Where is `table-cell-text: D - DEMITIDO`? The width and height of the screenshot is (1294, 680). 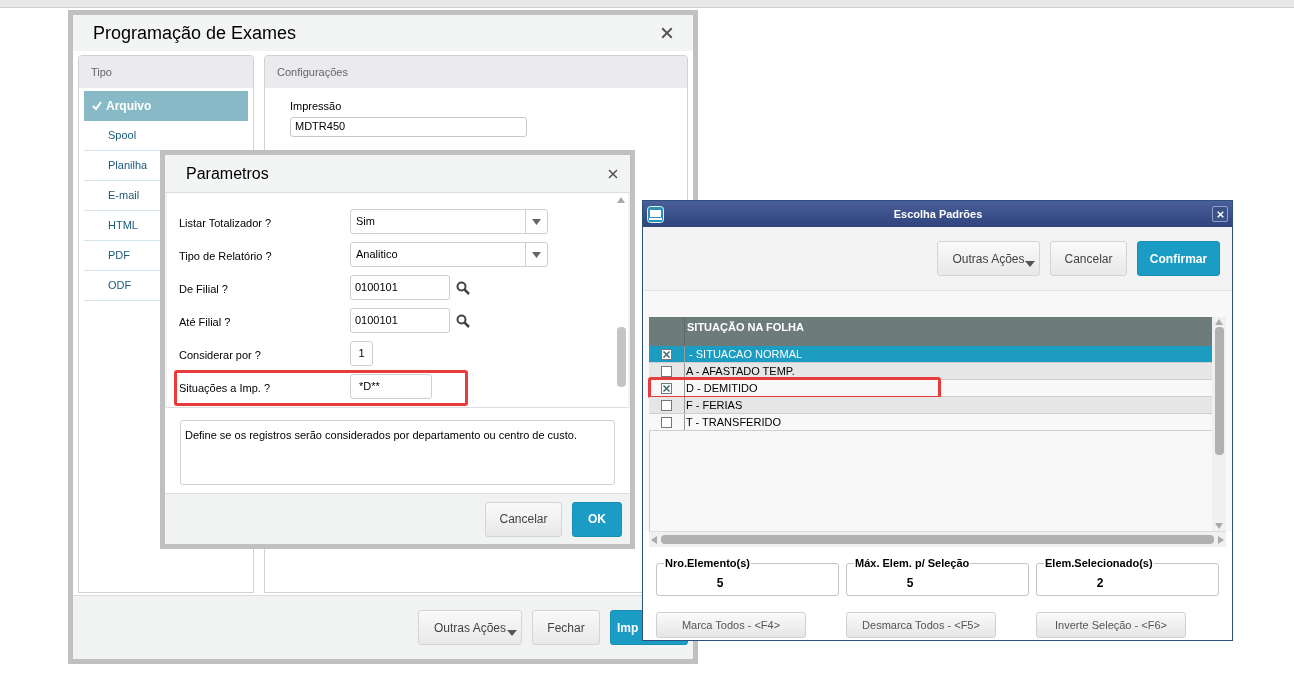
table-cell-text: D - DEMITIDO is located at coordinates (721, 388).